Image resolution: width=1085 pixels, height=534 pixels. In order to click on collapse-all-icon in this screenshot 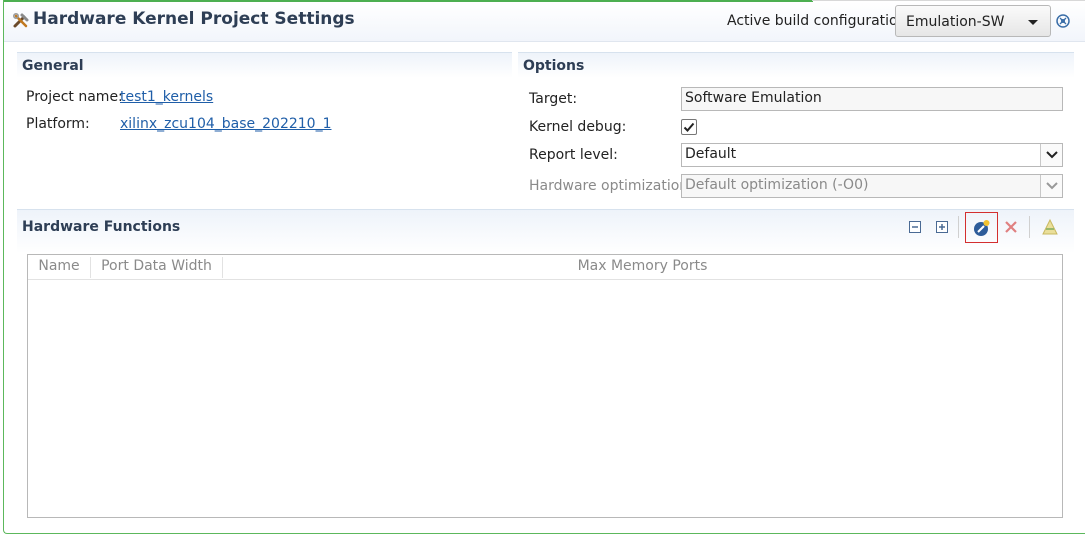, I will do `click(915, 227)`.